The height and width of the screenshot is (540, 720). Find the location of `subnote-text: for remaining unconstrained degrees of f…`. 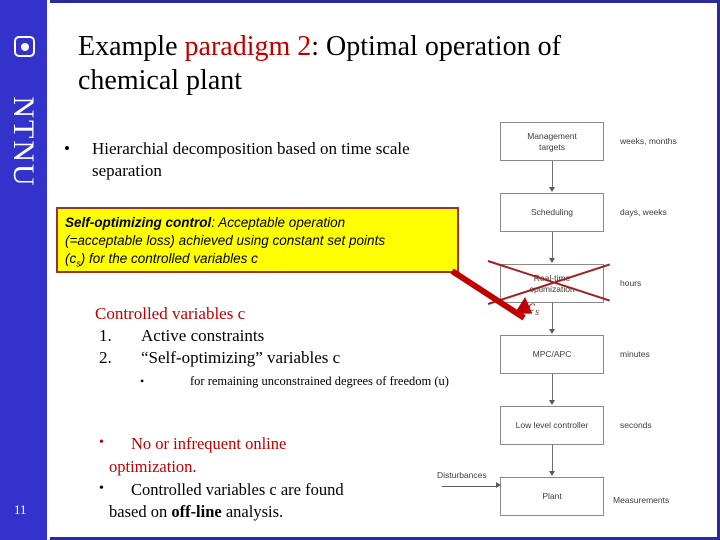

subnote-text: for remaining unconstrained degrees of f… is located at coordinates (319, 381).